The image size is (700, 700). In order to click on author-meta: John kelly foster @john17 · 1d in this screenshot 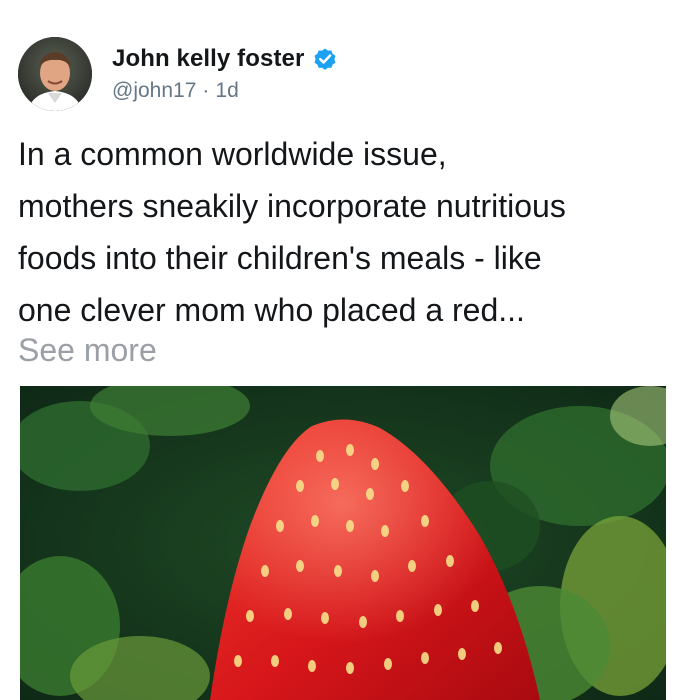, I will do `click(225, 74)`.